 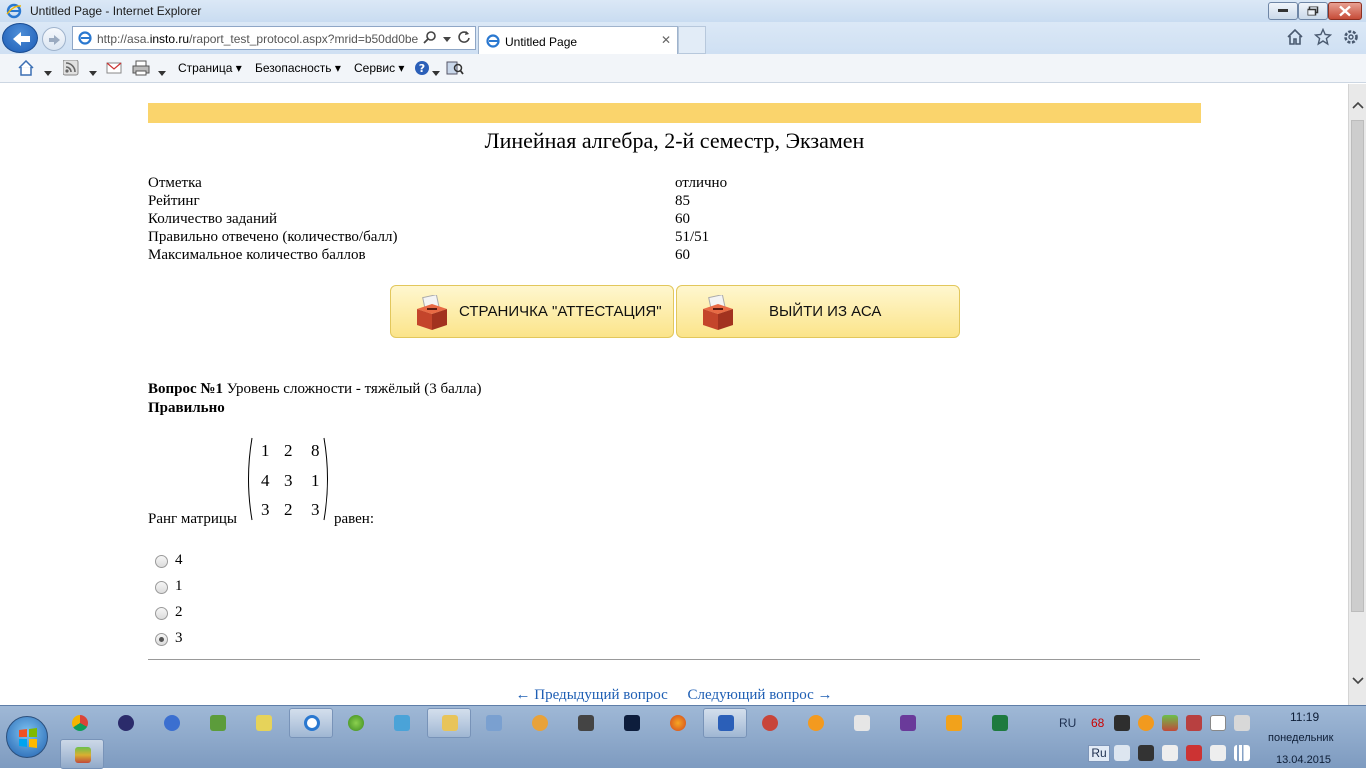 I want to click on matrix: 1 2 8 4 3 1 3 2 3, so click(x=288, y=479).